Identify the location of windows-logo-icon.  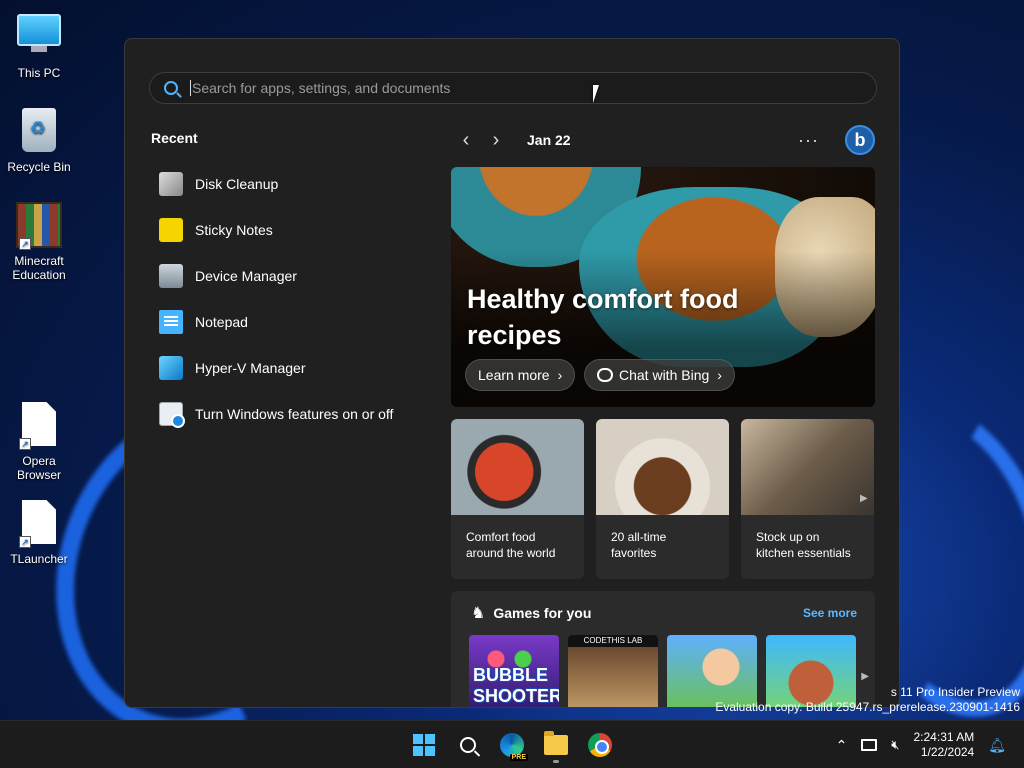
(424, 745).